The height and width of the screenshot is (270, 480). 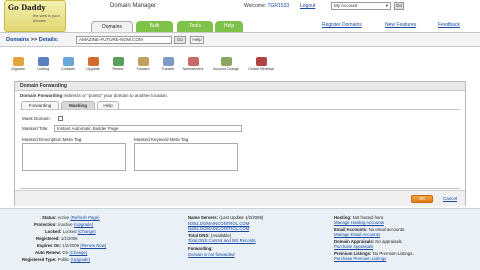 I want to click on breadcrumb-root: Domains, so click(x=17, y=40).